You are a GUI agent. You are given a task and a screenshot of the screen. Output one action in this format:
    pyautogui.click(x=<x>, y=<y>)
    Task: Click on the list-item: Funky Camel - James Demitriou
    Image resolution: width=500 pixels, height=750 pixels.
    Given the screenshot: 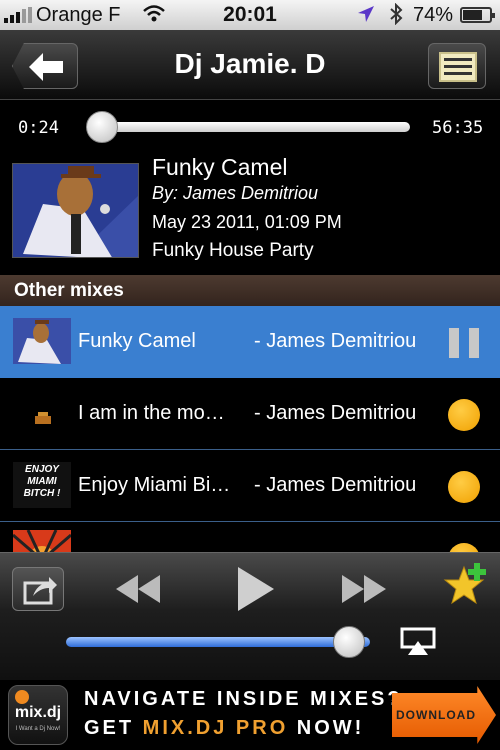 What is the action you would take?
    pyautogui.click(x=250, y=342)
    